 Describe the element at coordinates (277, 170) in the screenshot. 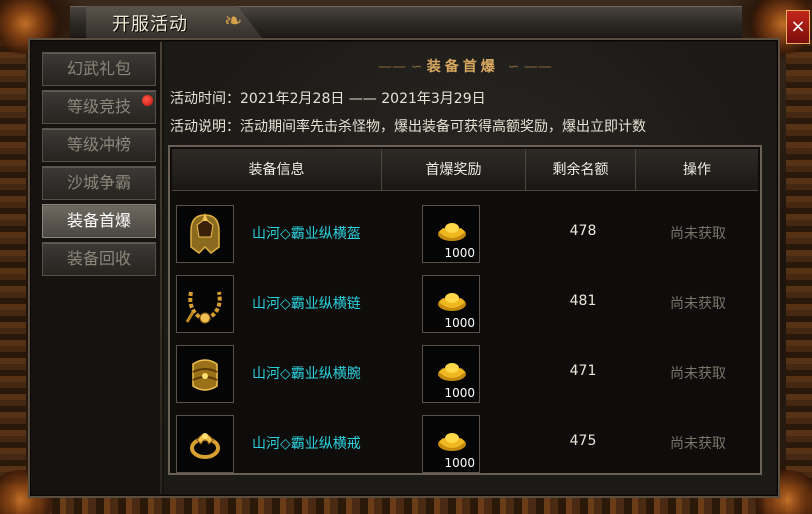

I see `column-header-equipment: 装备信息` at that location.